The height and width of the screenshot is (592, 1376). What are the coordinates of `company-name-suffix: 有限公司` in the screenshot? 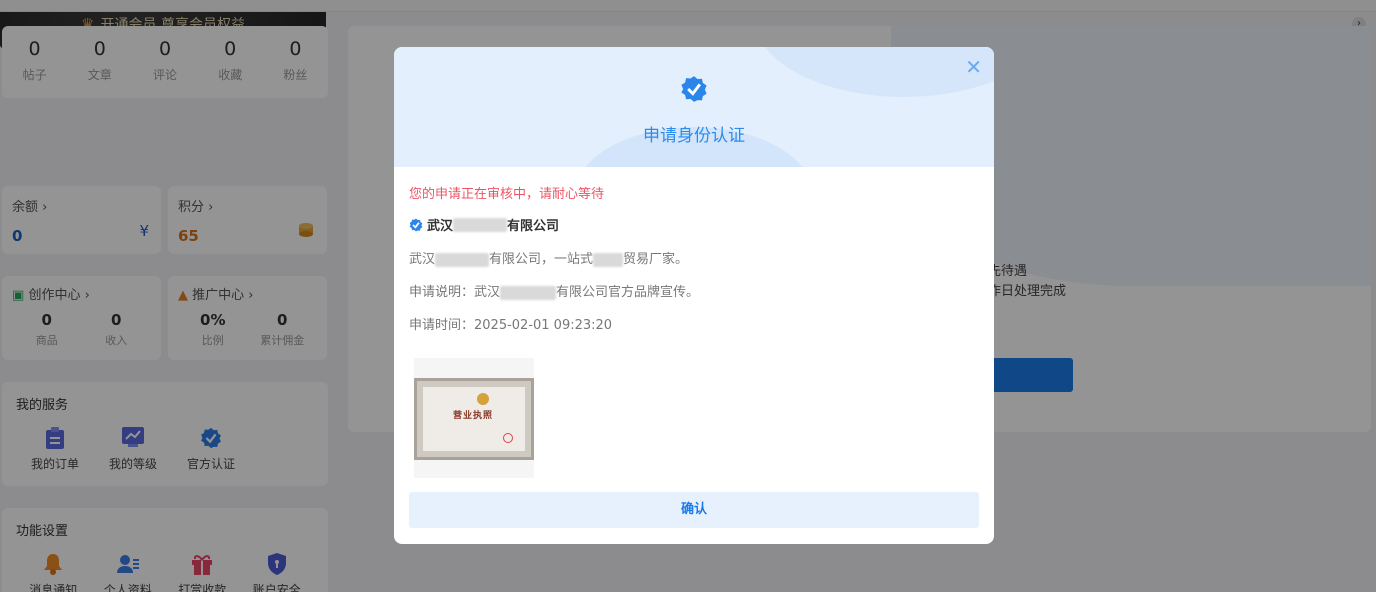 It's located at (533, 226).